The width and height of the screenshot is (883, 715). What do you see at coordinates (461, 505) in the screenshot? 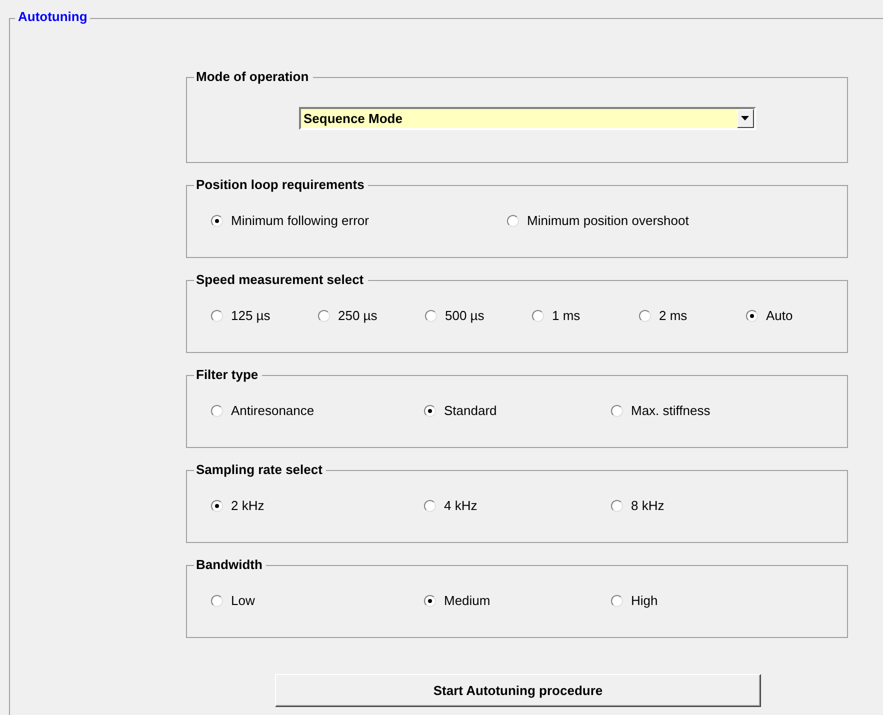
I see `option-label: 4 kHz` at bounding box center [461, 505].